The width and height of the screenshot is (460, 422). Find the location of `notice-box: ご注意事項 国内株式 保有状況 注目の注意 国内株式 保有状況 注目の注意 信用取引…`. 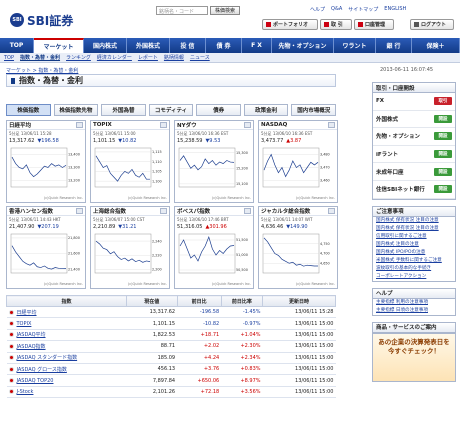

notice-box: ご注意事項 国内株式 保有状況 注目の注意 国内株式 保有状況 注目の注意 信用取引… is located at coordinates (414, 243).